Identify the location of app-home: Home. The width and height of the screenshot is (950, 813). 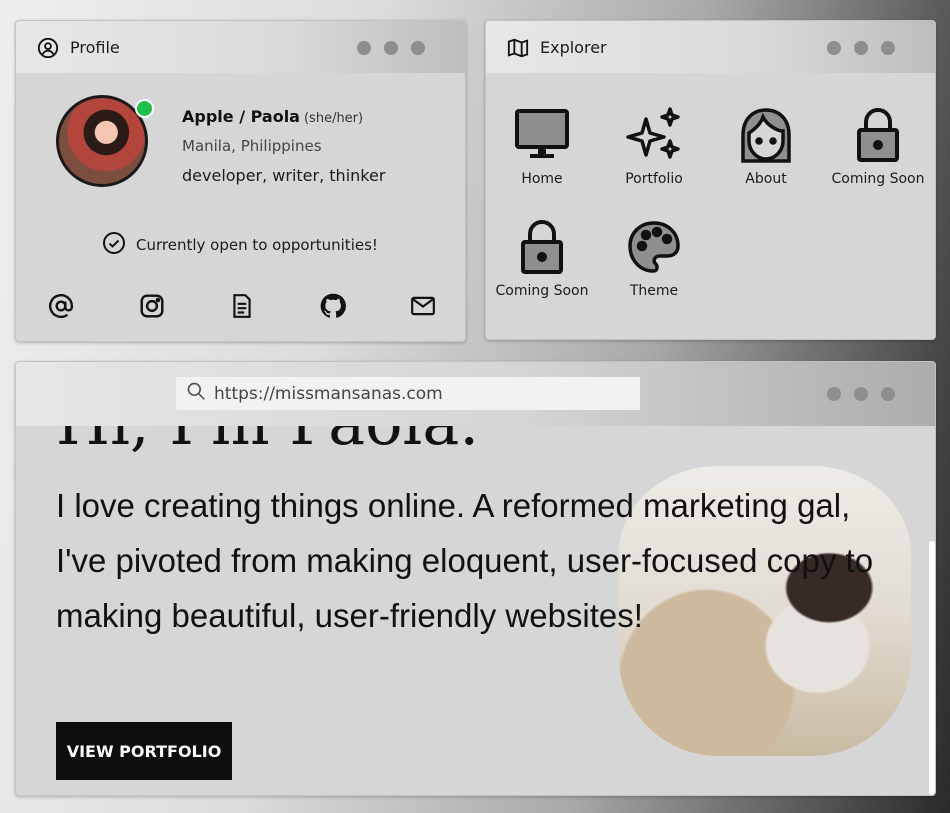
(542, 147).